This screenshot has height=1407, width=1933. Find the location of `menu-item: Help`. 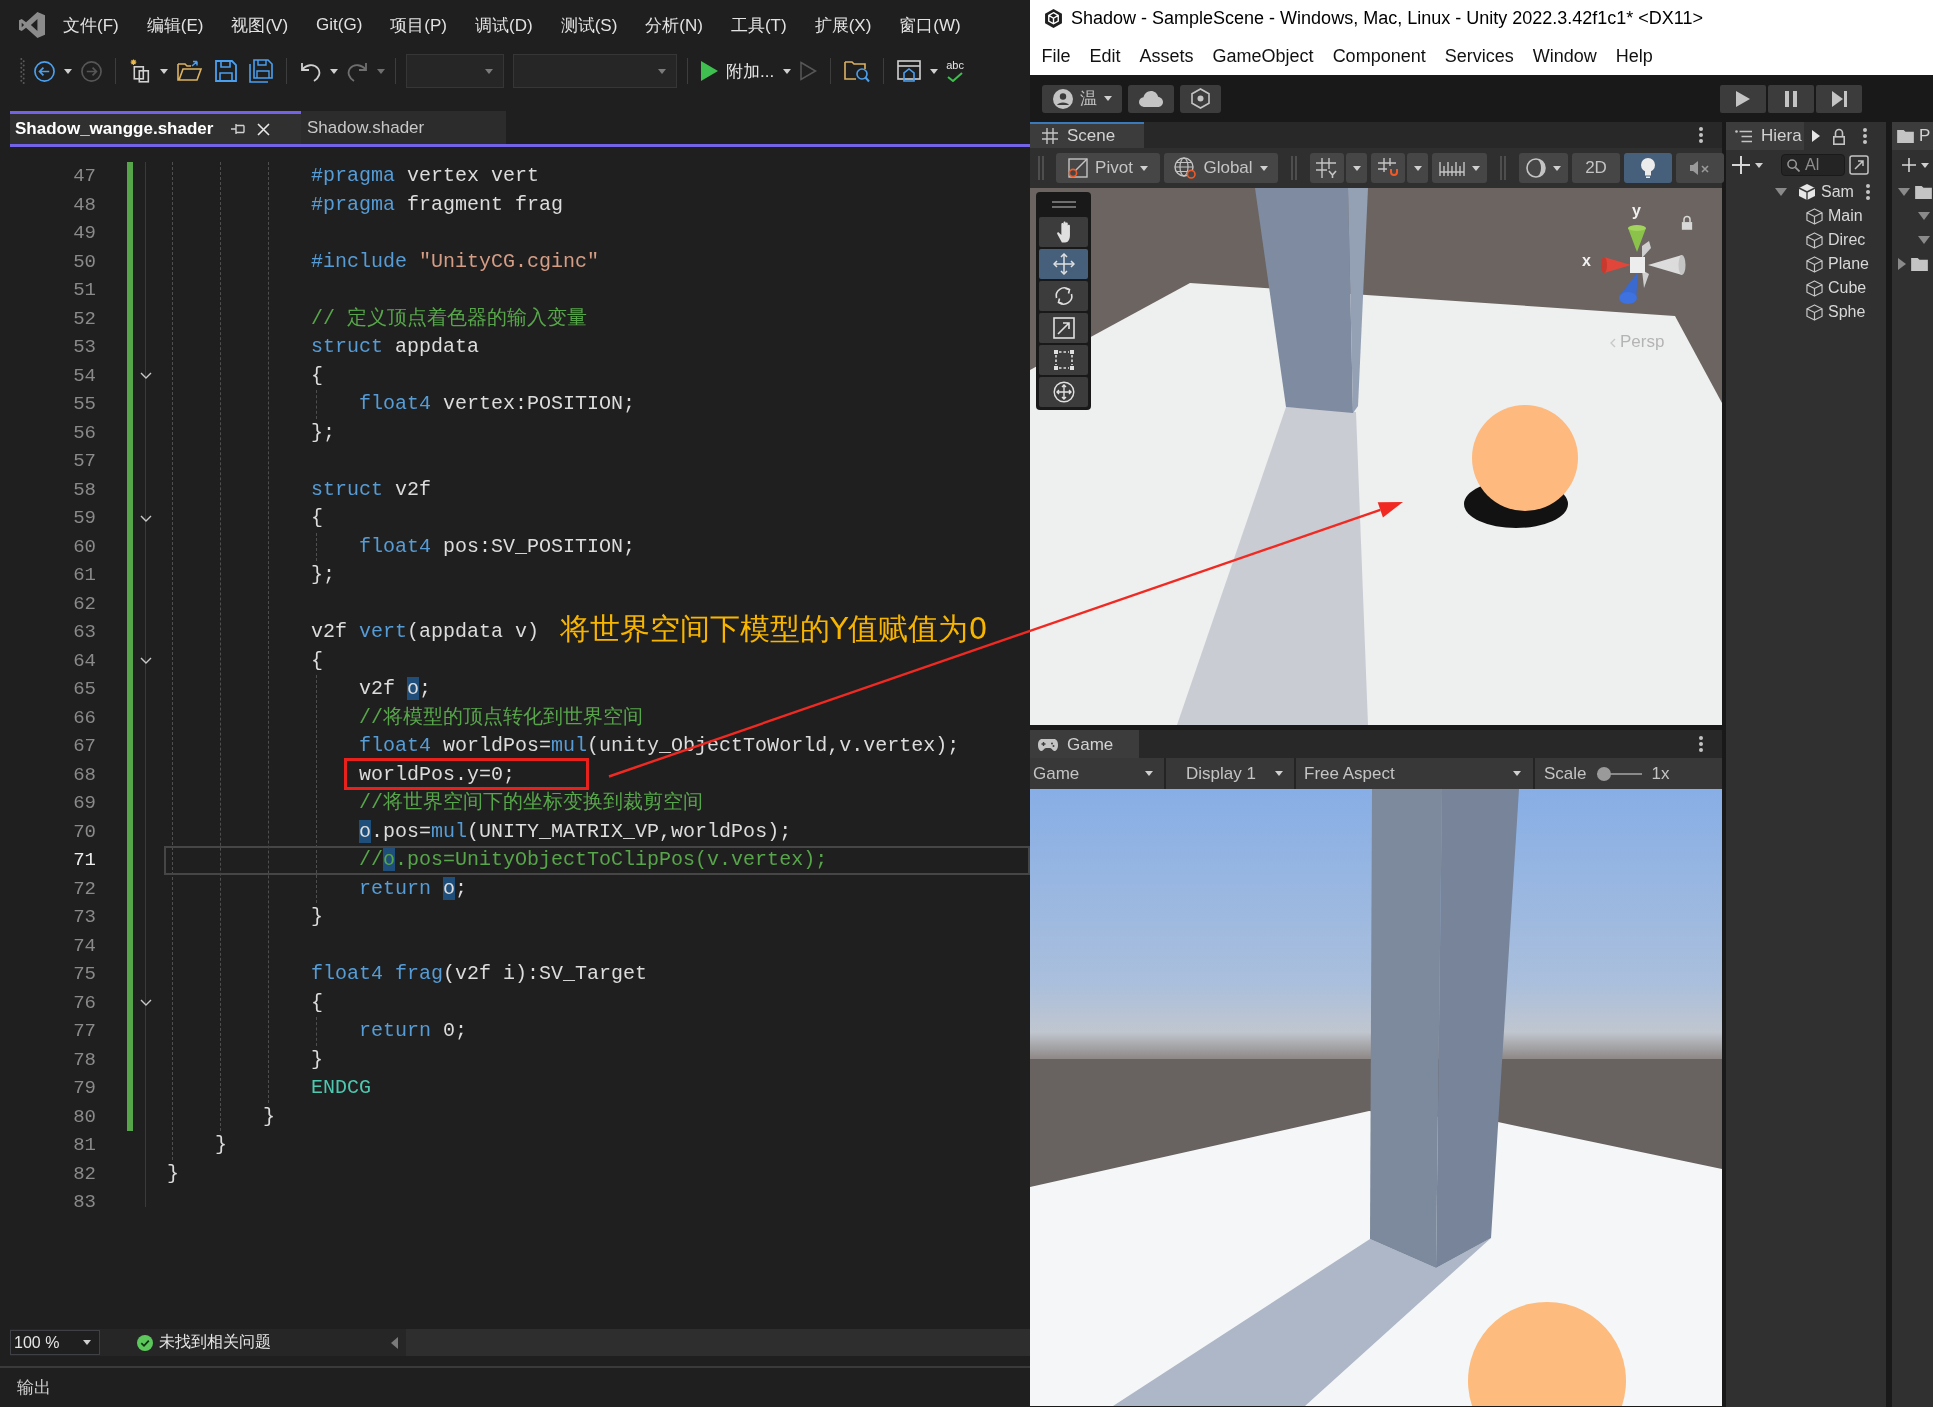

menu-item: Help is located at coordinates (1634, 56).